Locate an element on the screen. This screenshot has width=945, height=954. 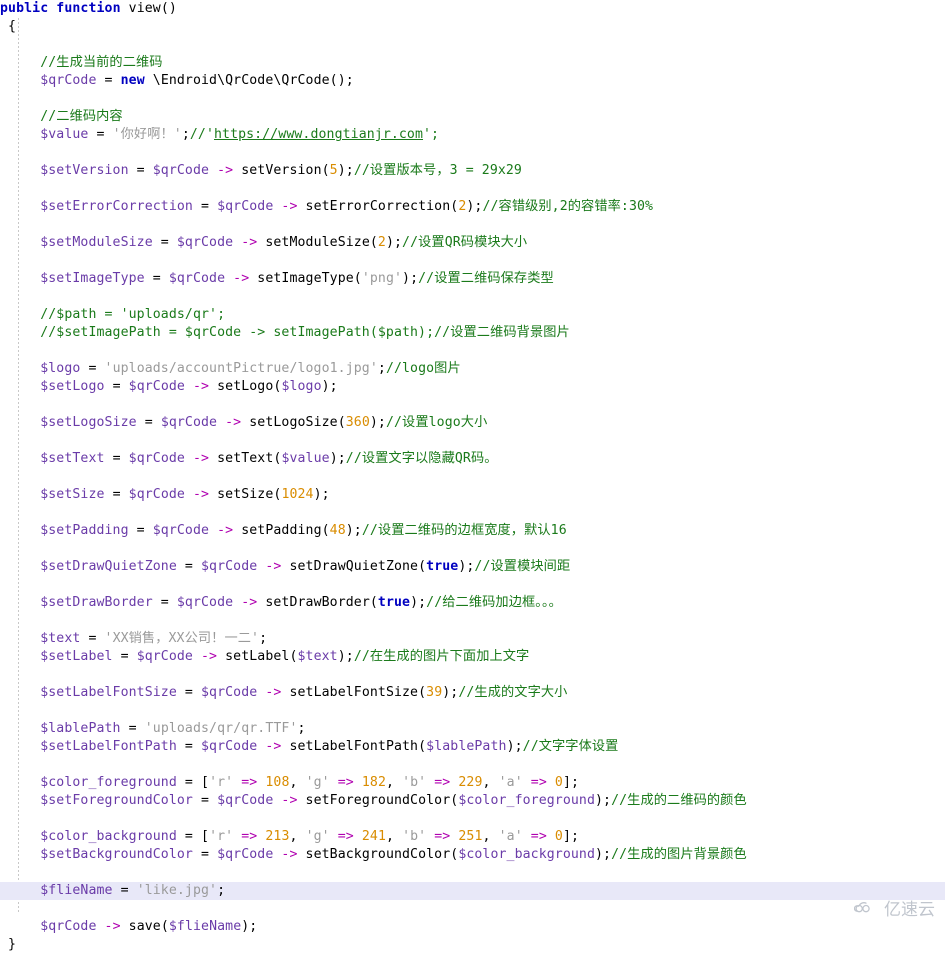
semicolon: ; is located at coordinates (381, 368).